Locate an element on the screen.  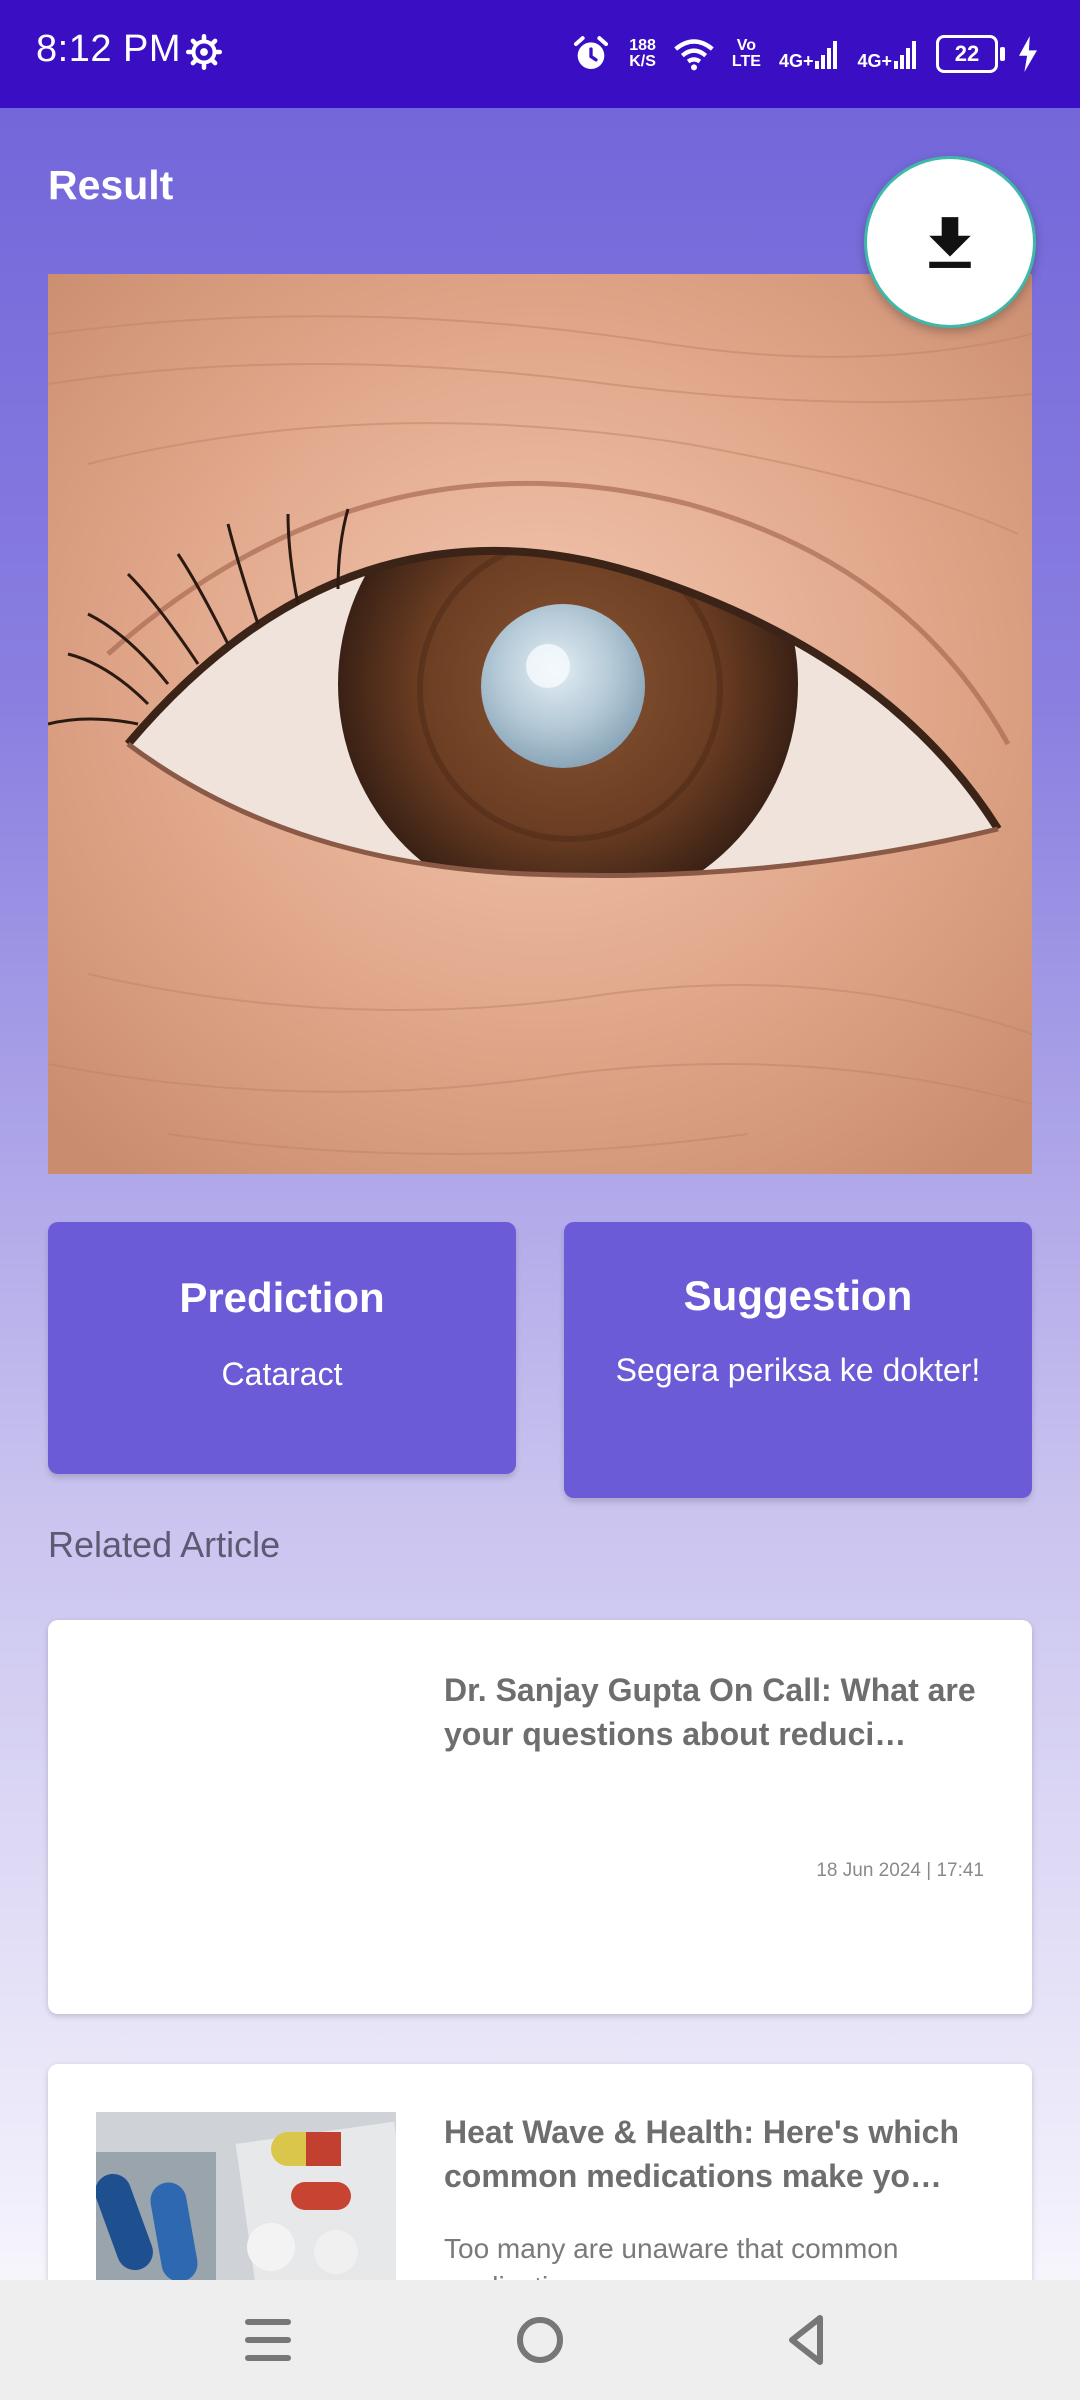
page-title: Result is located at coordinates (111, 185).